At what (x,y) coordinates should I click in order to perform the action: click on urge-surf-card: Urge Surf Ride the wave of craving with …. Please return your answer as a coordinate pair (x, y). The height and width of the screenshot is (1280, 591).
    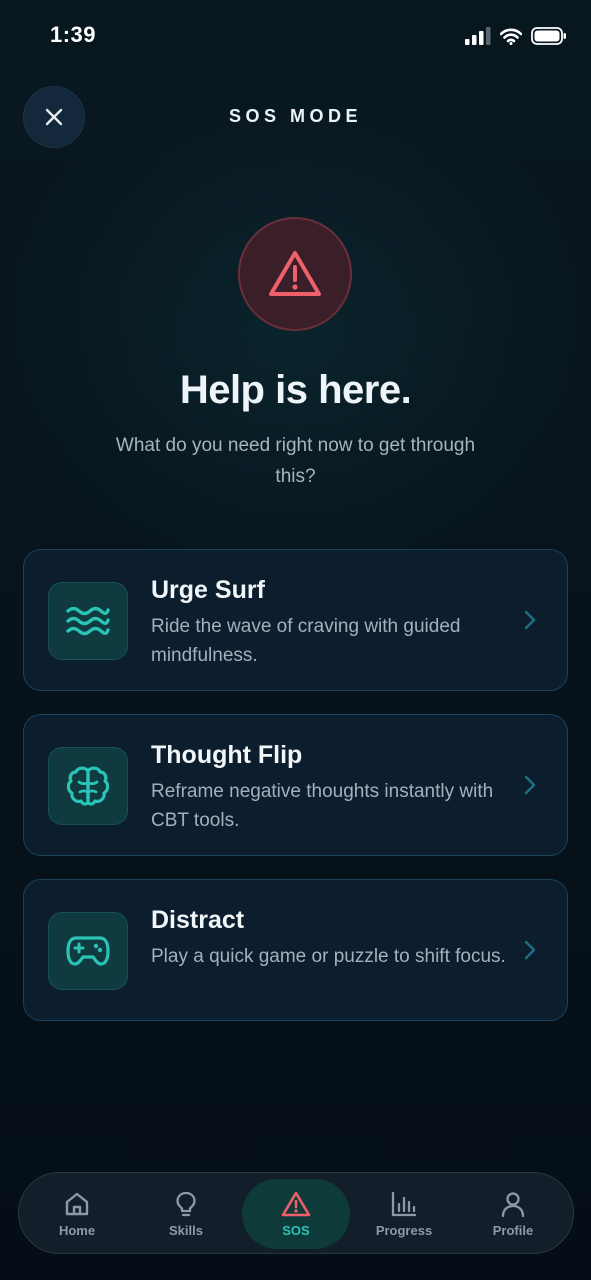
    Looking at the image, I should click on (295, 620).